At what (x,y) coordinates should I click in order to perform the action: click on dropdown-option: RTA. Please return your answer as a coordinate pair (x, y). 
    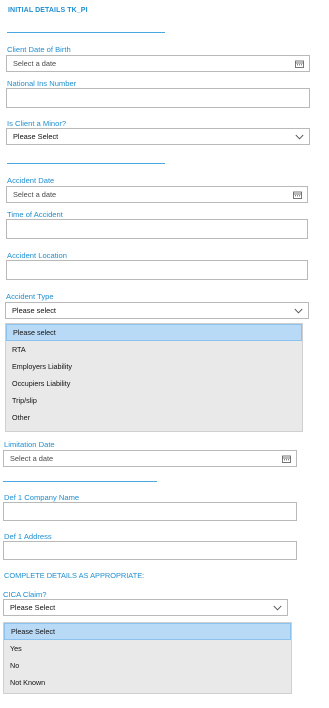
    Looking at the image, I should click on (154, 349).